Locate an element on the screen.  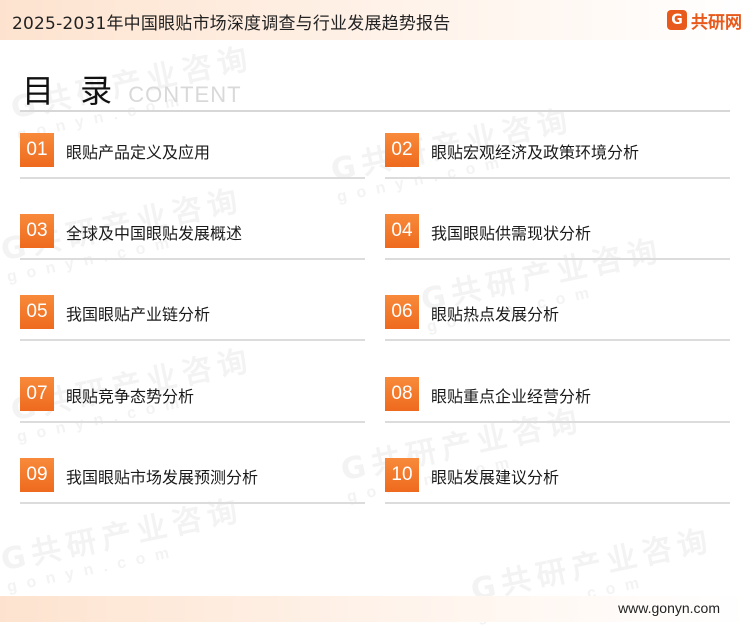
toc-item-number: 06 is located at coordinates (402, 312).